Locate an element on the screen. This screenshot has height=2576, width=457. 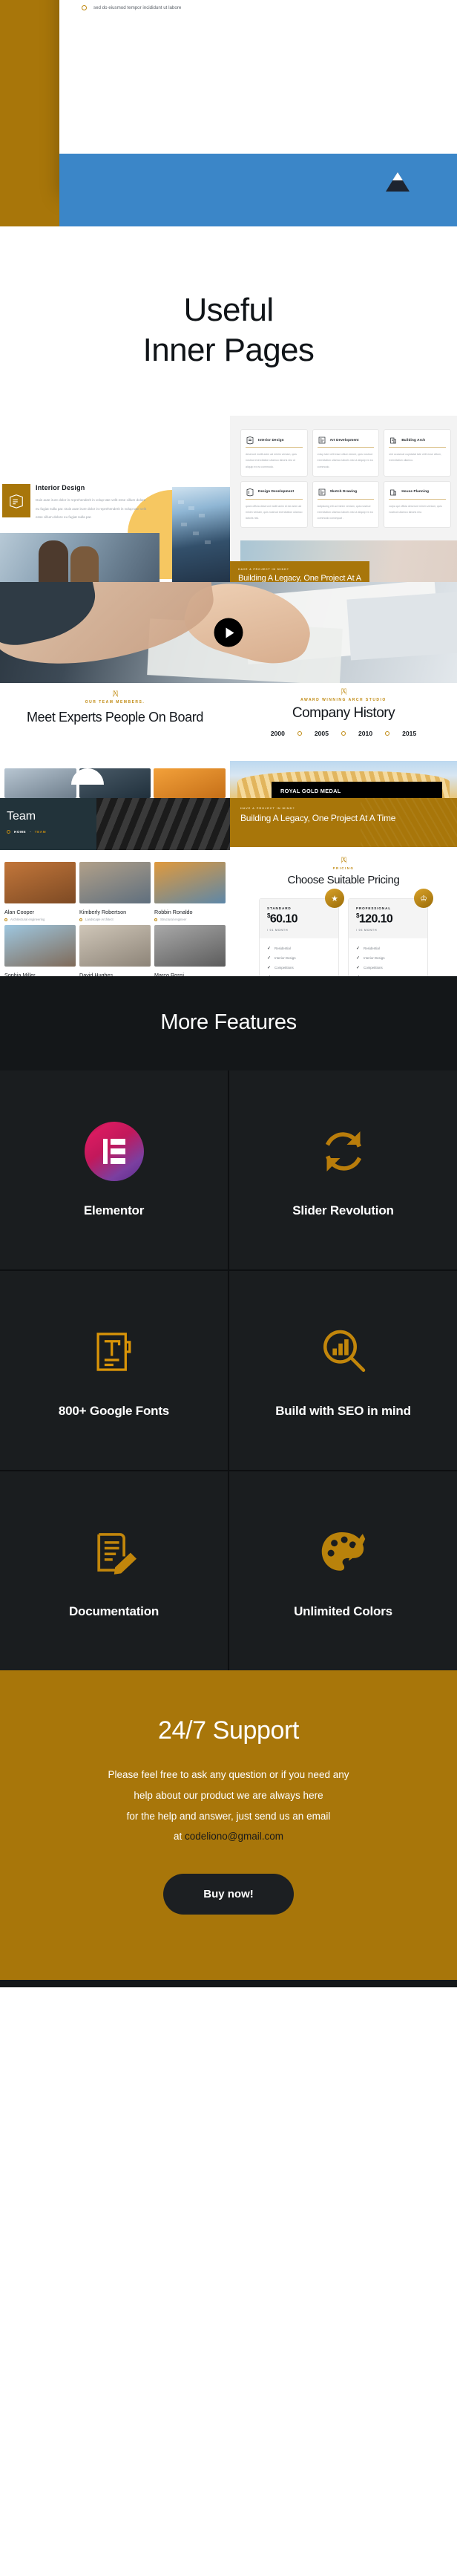
timeline-year: 2010 is located at coordinates (365, 733).